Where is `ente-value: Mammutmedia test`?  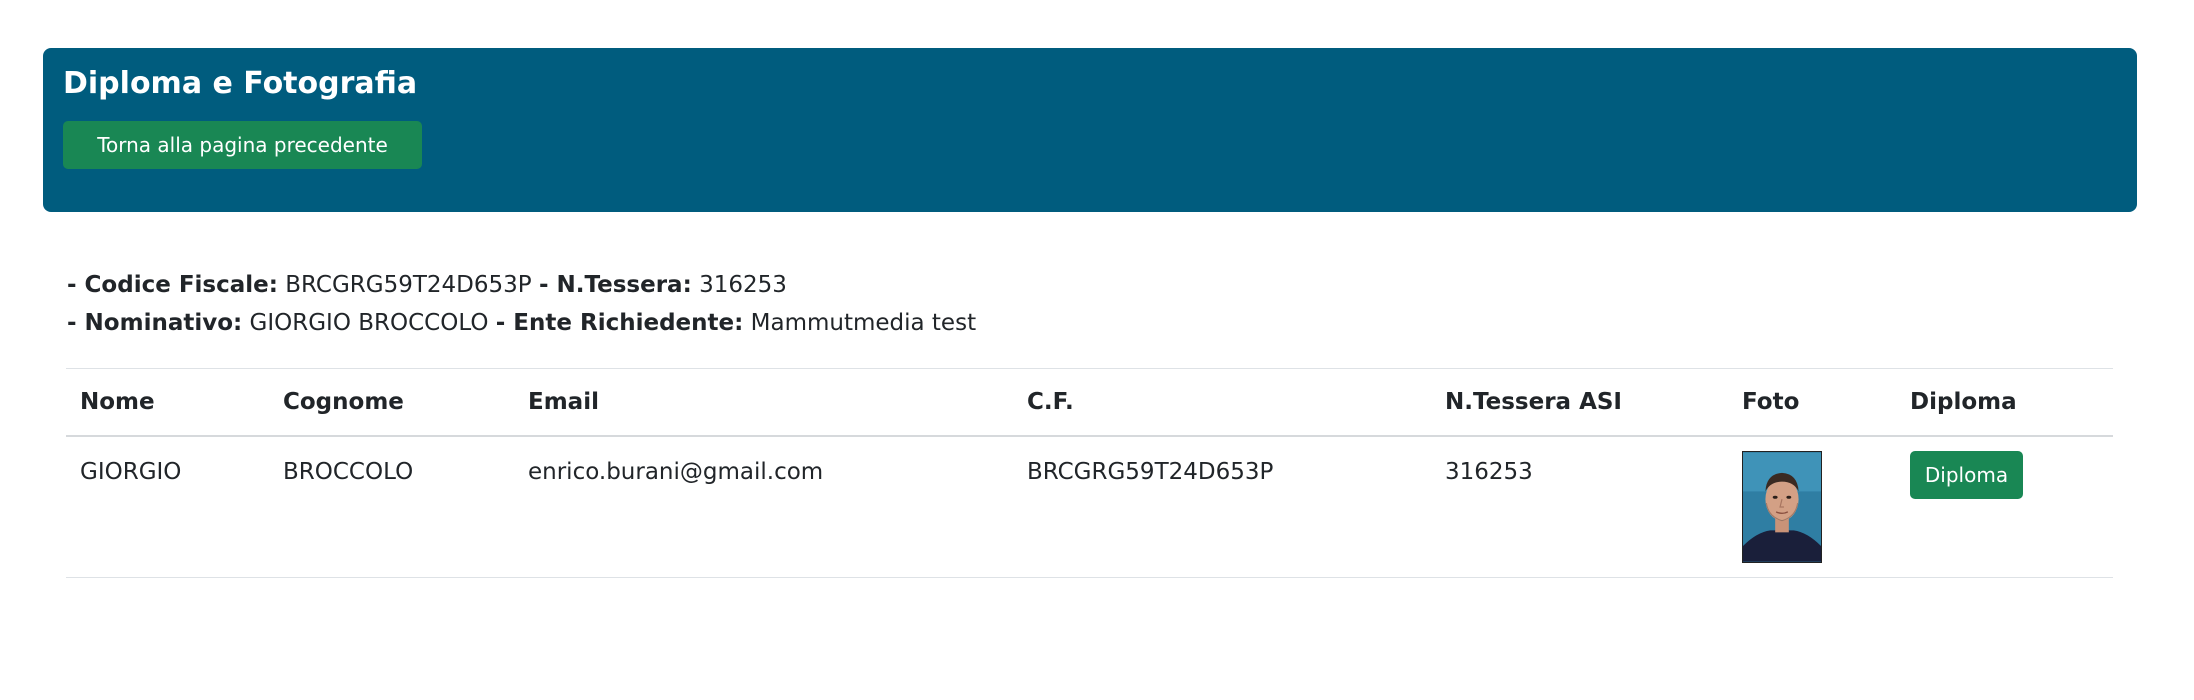 ente-value: Mammutmedia test is located at coordinates (863, 323).